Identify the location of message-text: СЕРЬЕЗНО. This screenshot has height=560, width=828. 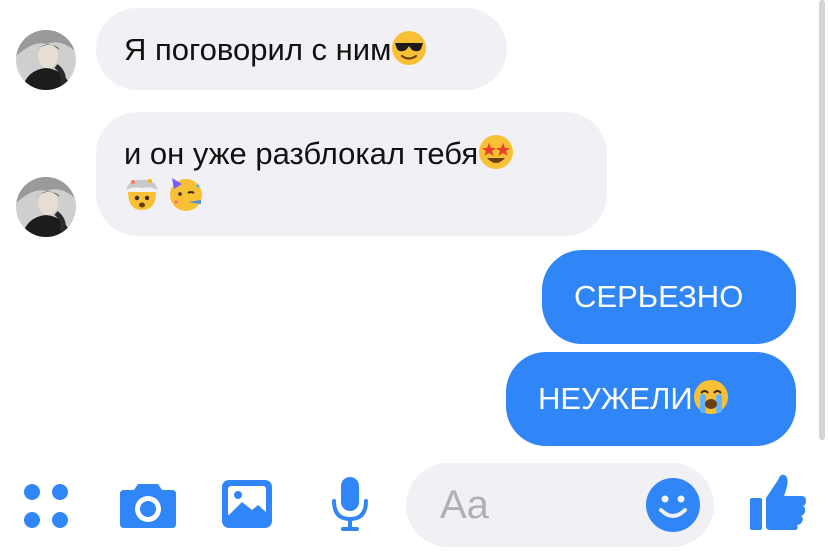
(659, 296).